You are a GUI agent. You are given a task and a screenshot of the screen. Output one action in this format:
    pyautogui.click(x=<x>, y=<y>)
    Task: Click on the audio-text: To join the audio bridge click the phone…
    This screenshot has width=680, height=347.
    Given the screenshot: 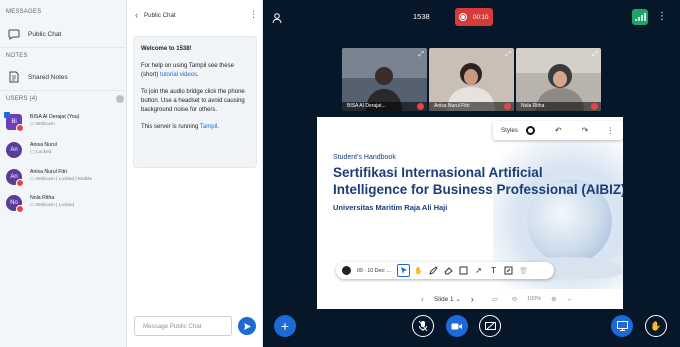 What is the action you would take?
    pyautogui.click(x=193, y=101)
    